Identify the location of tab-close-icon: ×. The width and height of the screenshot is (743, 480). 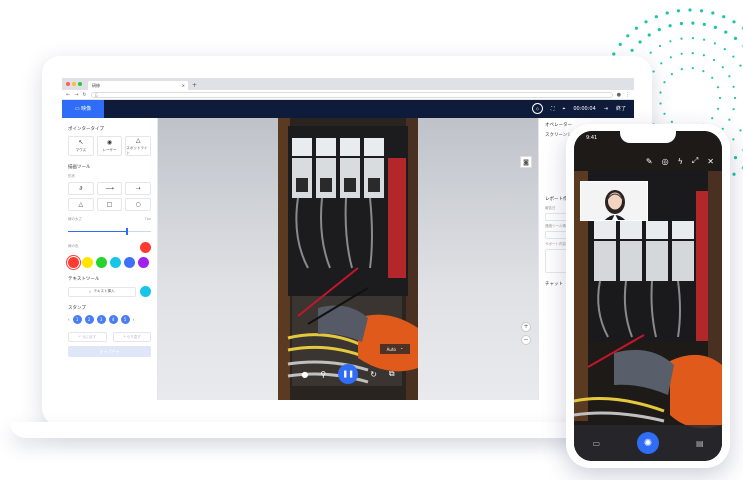
(183, 85).